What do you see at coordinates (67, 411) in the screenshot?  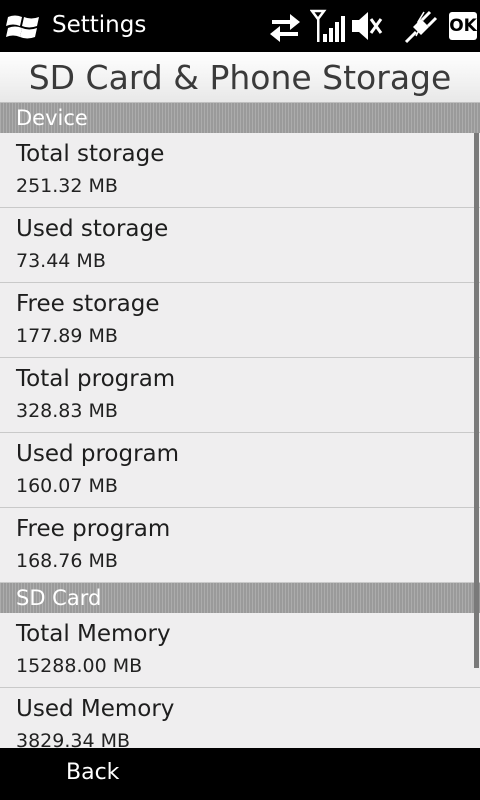 I see `item-value: 328.83 MB` at bounding box center [67, 411].